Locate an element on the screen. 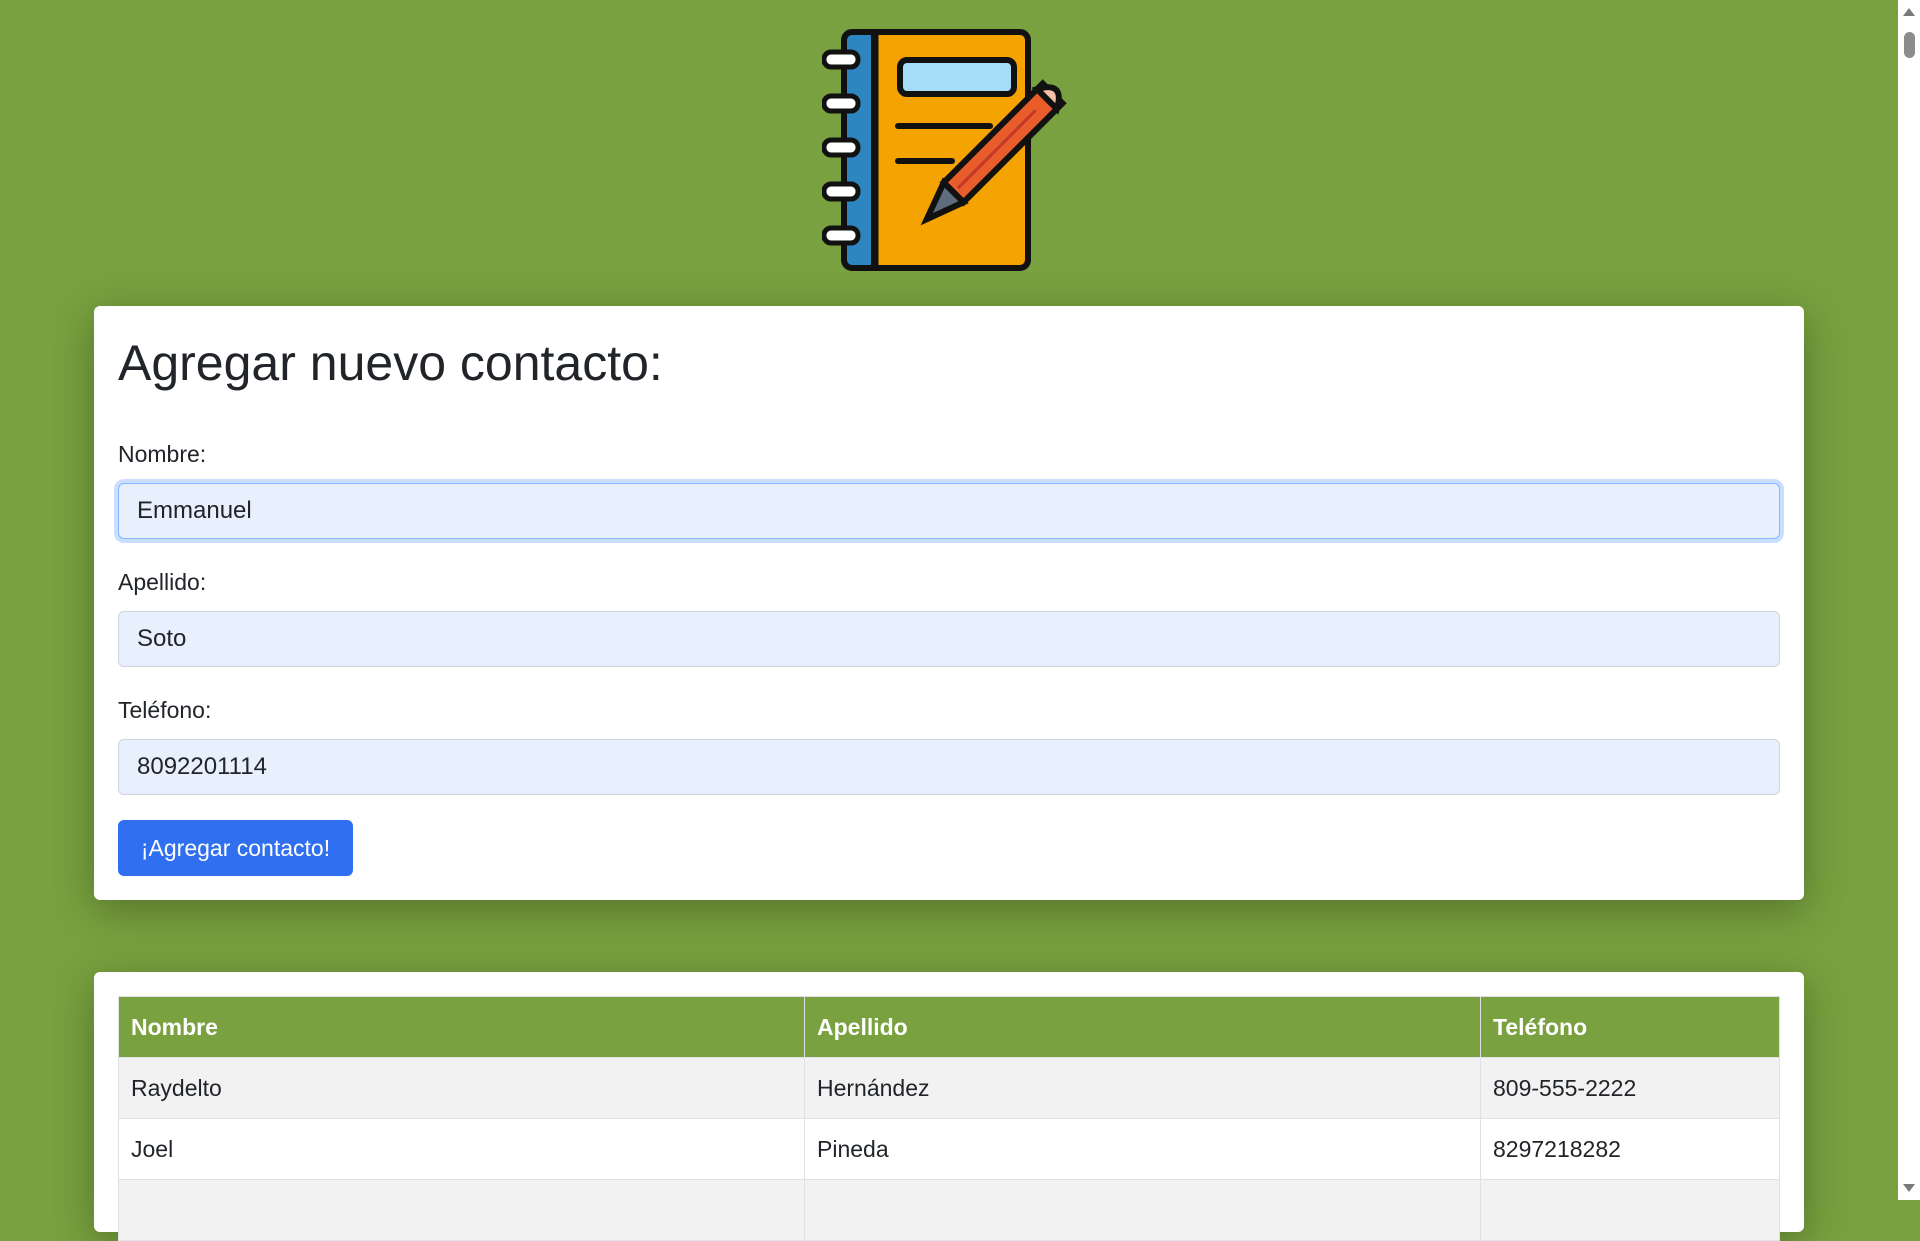 The height and width of the screenshot is (1241, 1920). phone-label: Teléfono: is located at coordinates (165, 710).